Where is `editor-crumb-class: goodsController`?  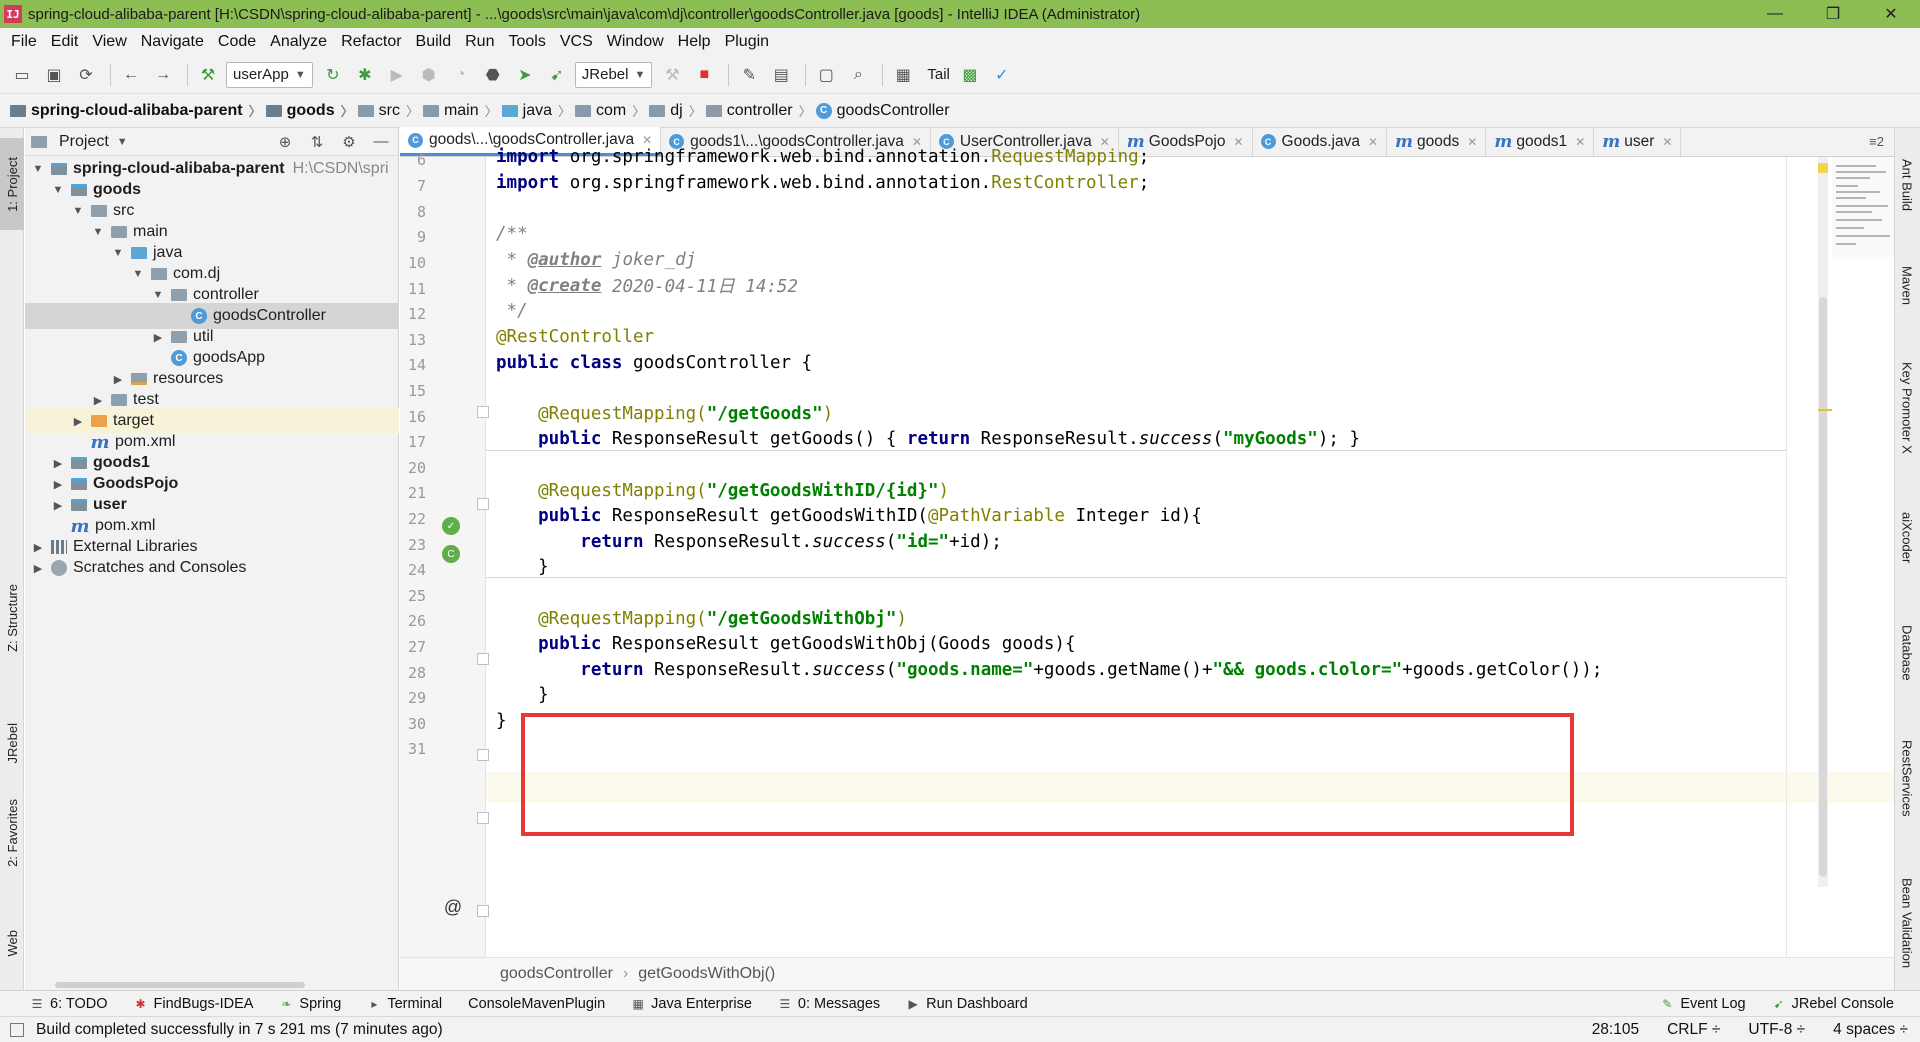
editor-crumb-class: goodsController is located at coordinates (556, 974).